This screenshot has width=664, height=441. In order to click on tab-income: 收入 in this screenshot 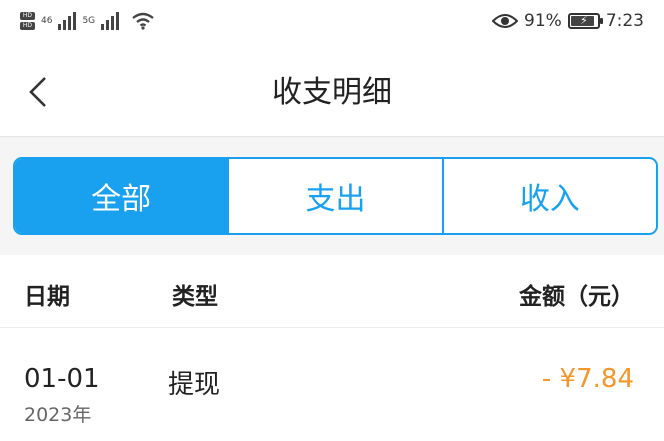, I will do `click(548, 196)`.